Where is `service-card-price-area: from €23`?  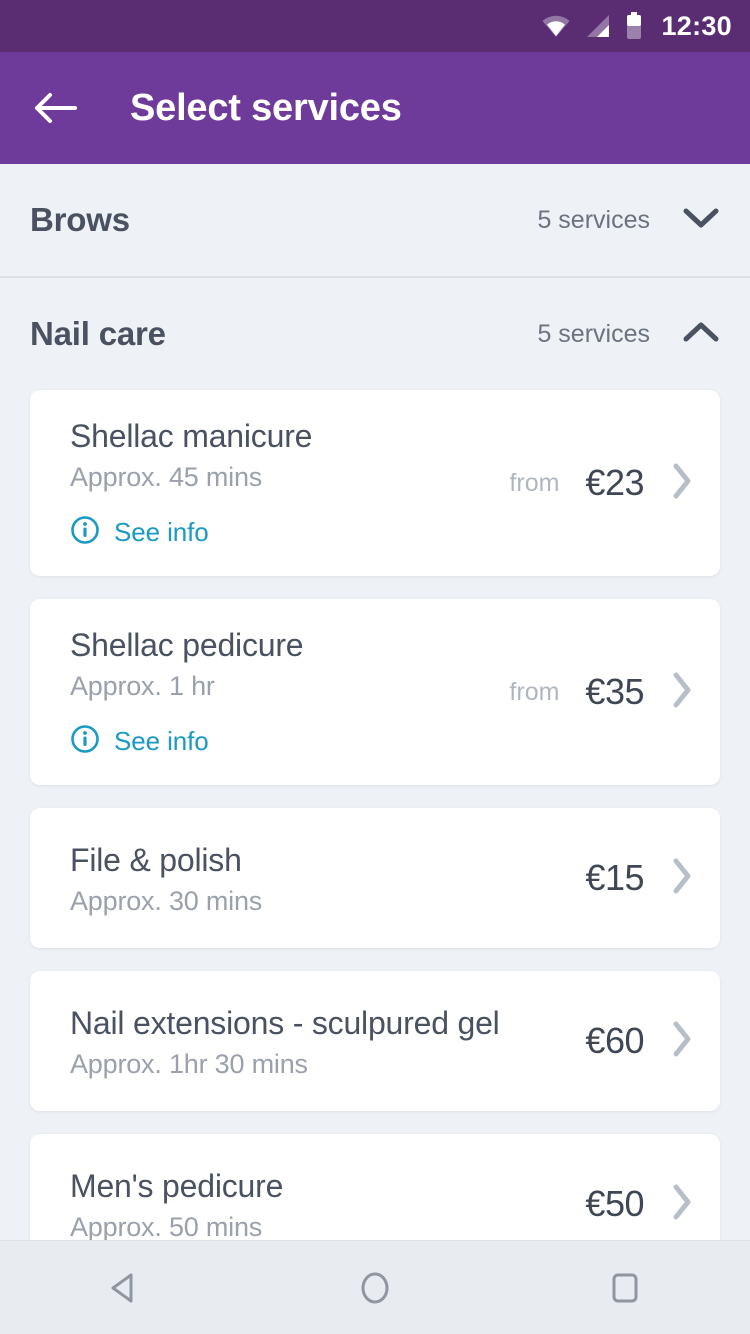 service-card-price-area: from €23 is located at coordinates (593, 483).